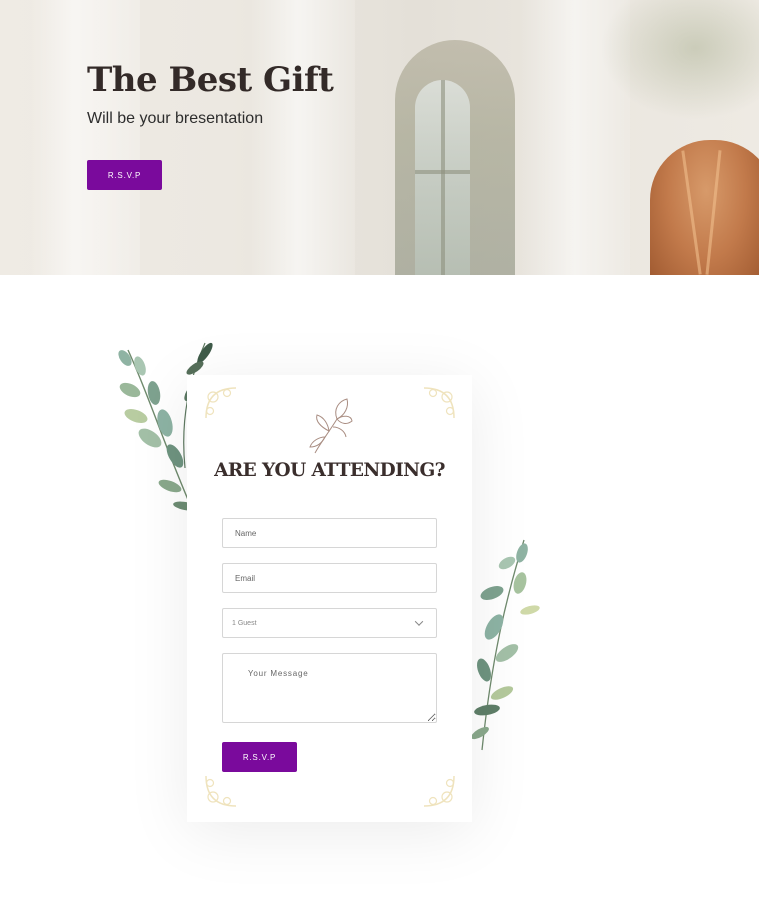  Describe the element at coordinates (331, 426) in the screenshot. I see `flower-sketch-icon` at that location.